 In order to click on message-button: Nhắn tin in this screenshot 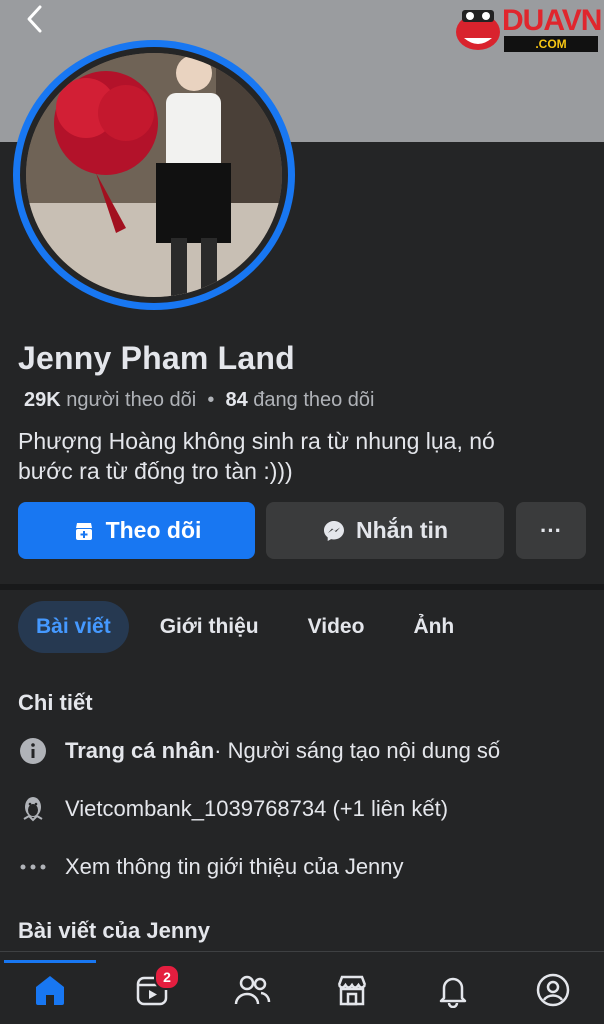, I will do `click(385, 530)`.